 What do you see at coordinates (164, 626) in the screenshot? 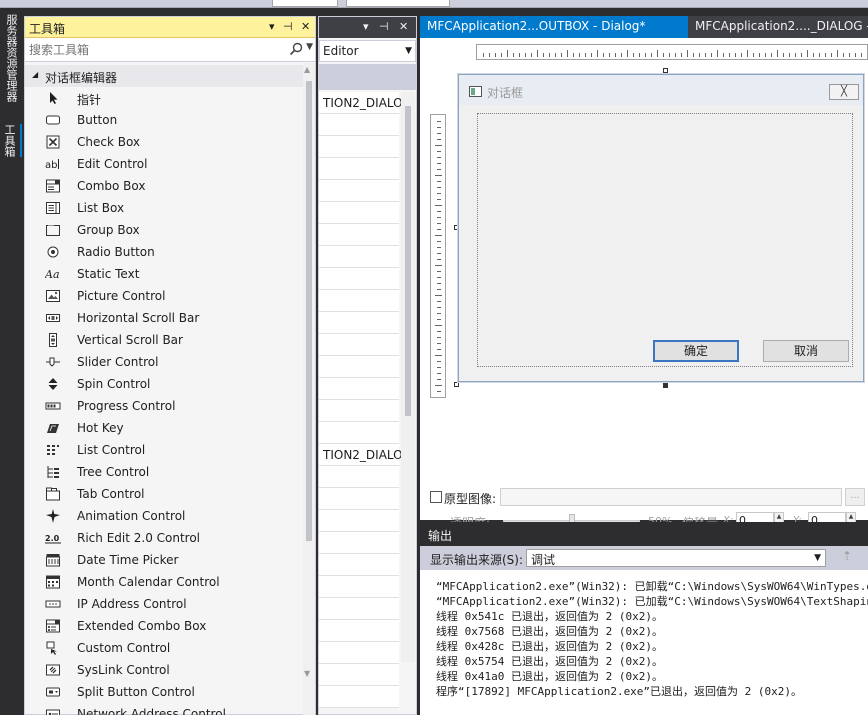
I see `toolbox-item: Extended Combo Box` at bounding box center [164, 626].